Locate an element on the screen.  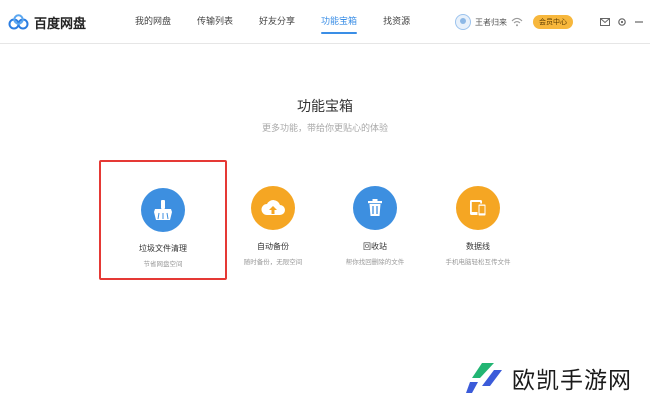
tool-junk-cleanup: 垃圾文件清理 节省网盘空间 is located at coordinates (163, 220).